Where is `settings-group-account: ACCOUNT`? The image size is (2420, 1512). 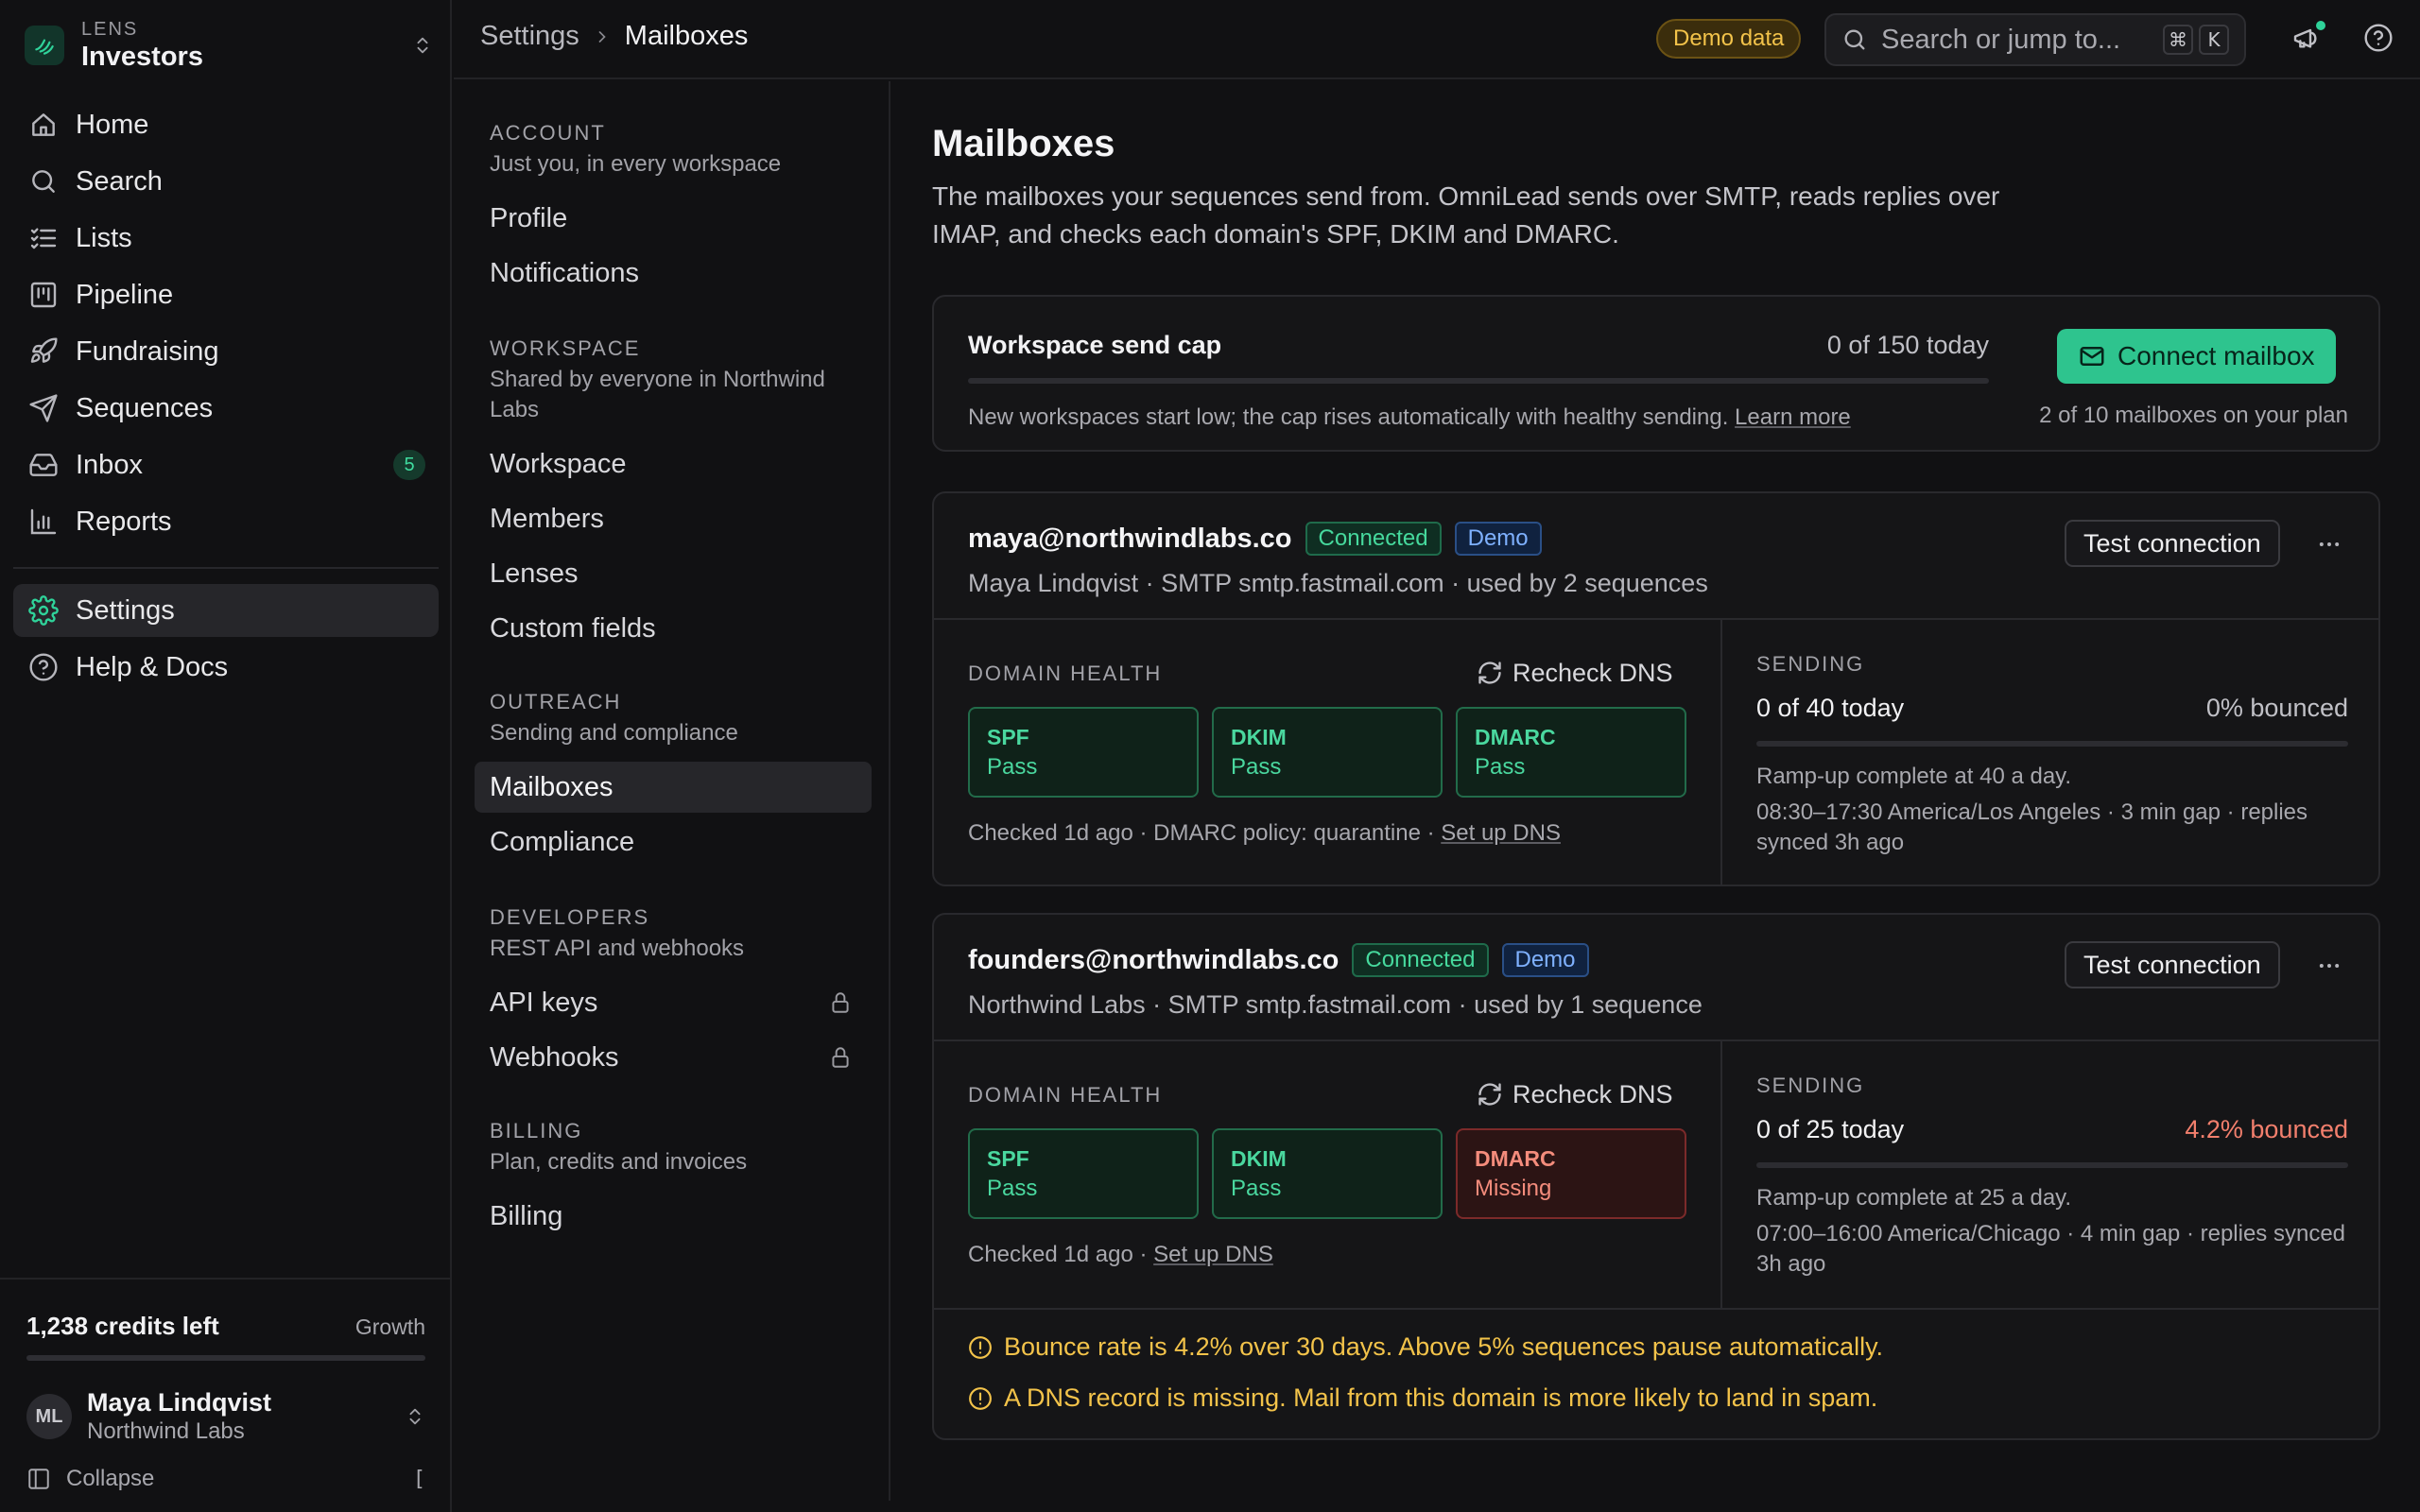
settings-group-account: ACCOUNT is located at coordinates (548, 133).